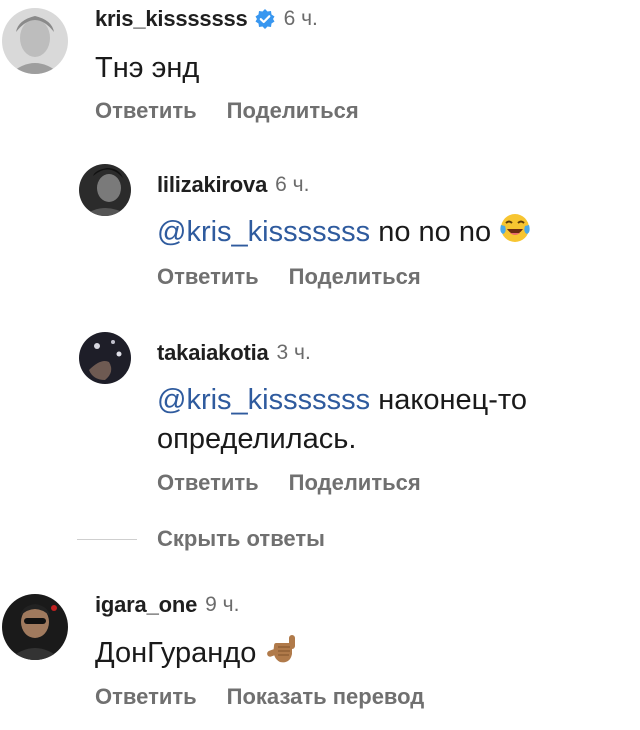 This screenshot has width=640, height=730. What do you see at coordinates (176, 653) in the screenshot?
I see `comment-body: ДонГурандо` at bounding box center [176, 653].